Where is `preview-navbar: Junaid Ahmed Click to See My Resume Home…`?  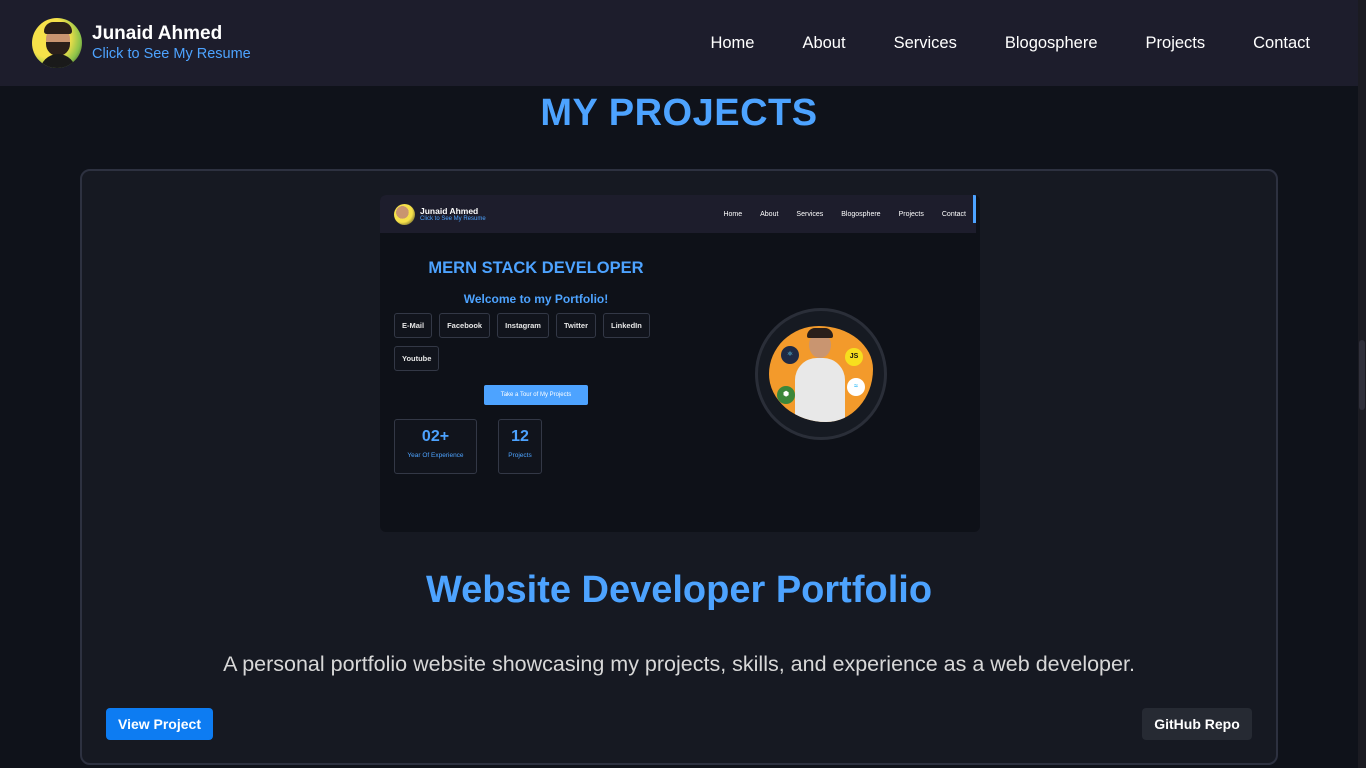
preview-navbar: Junaid Ahmed Click to See My Resume Home… is located at coordinates (678, 214).